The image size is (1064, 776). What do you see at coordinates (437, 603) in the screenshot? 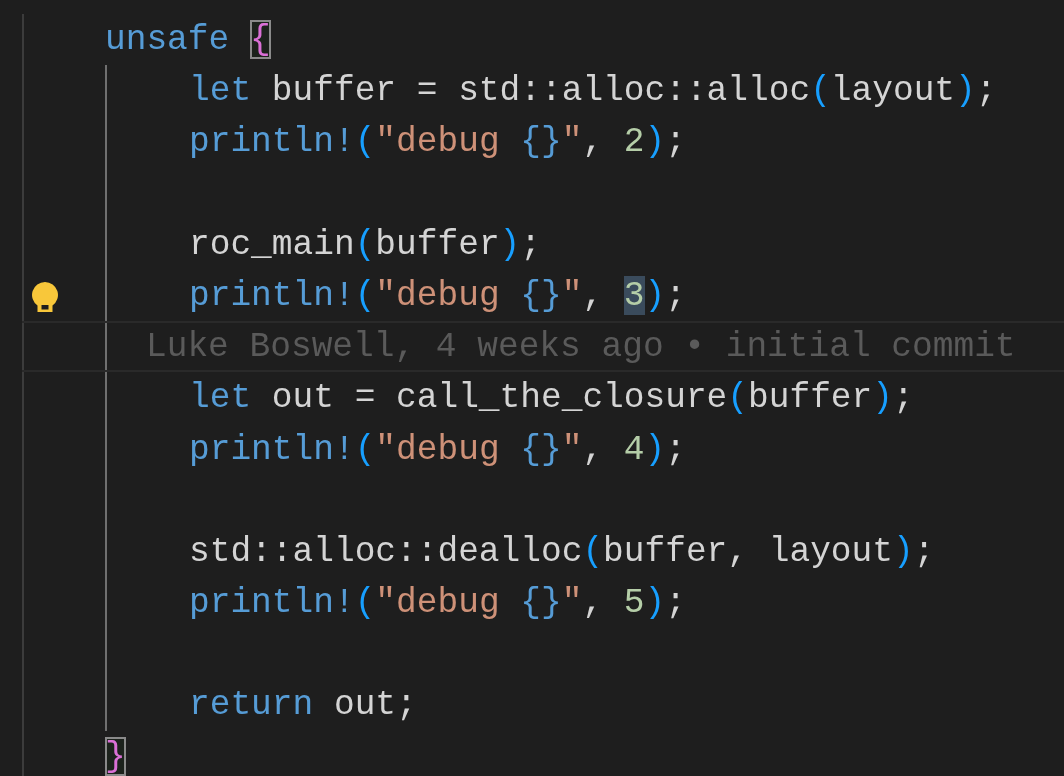
I see `code-line: println!("debug {}", 5);` at bounding box center [437, 603].